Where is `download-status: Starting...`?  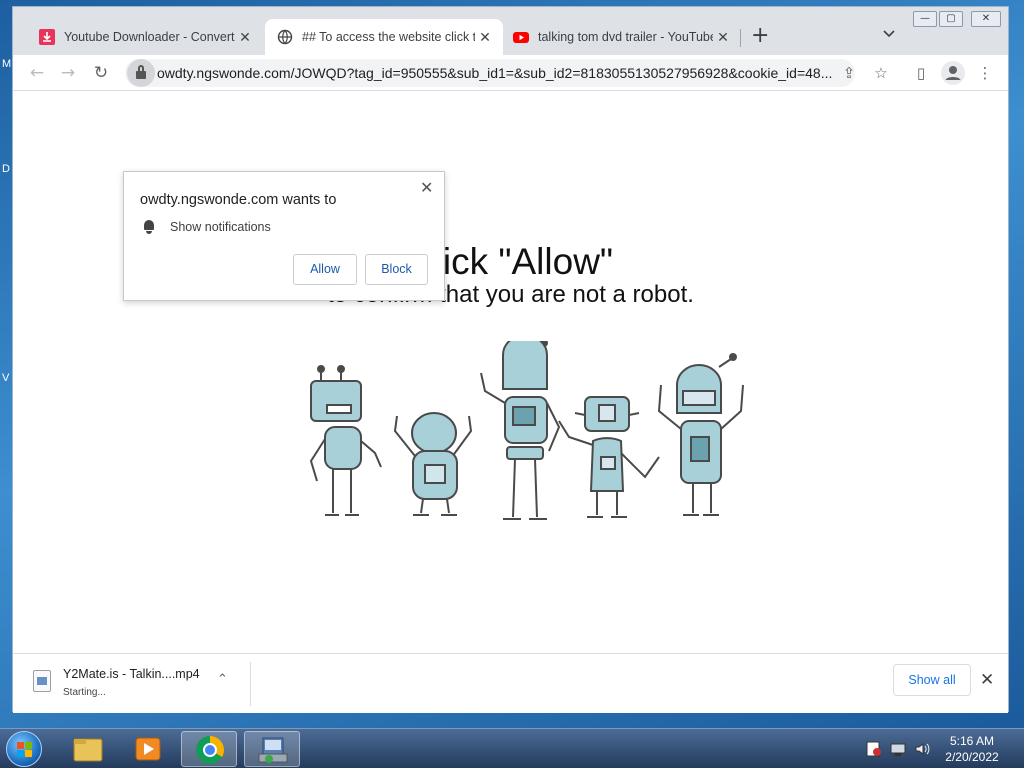
download-status: Starting... is located at coordinates (84, 692).